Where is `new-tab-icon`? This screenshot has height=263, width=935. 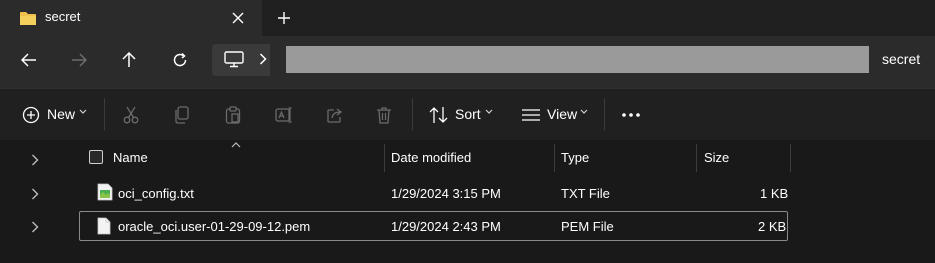
new-tab-icon is located at coordinates (284, 18).